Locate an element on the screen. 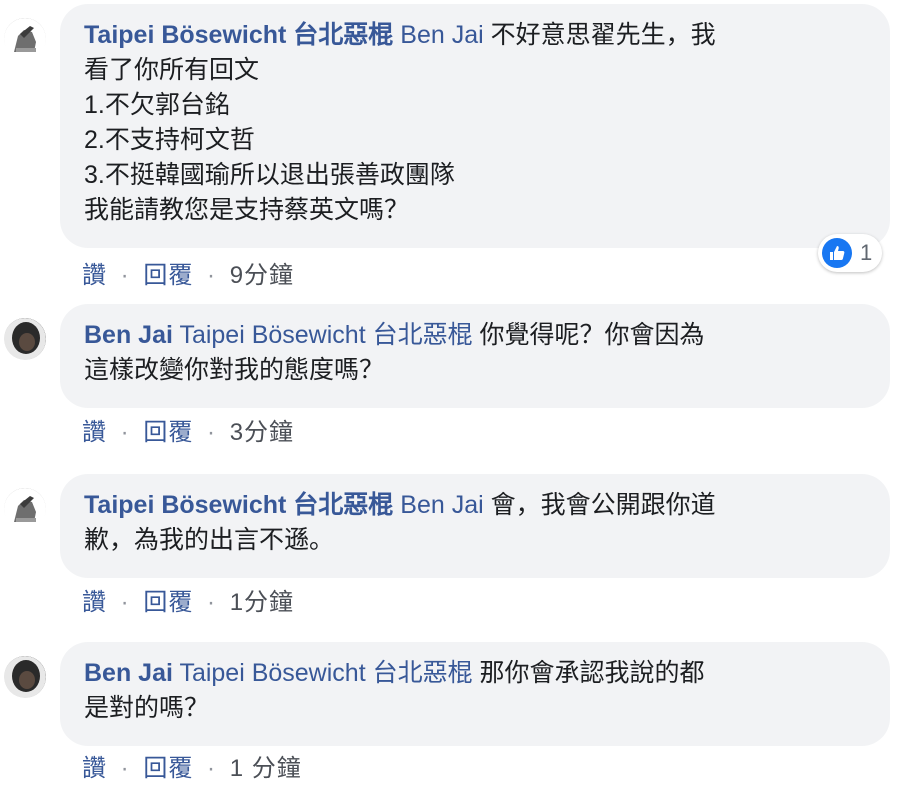 Image resolution: width=900 pixels, height=786 pixels. comment-text-line: 歉，為我的出言不遜。 is located at coordinates (209, 540).